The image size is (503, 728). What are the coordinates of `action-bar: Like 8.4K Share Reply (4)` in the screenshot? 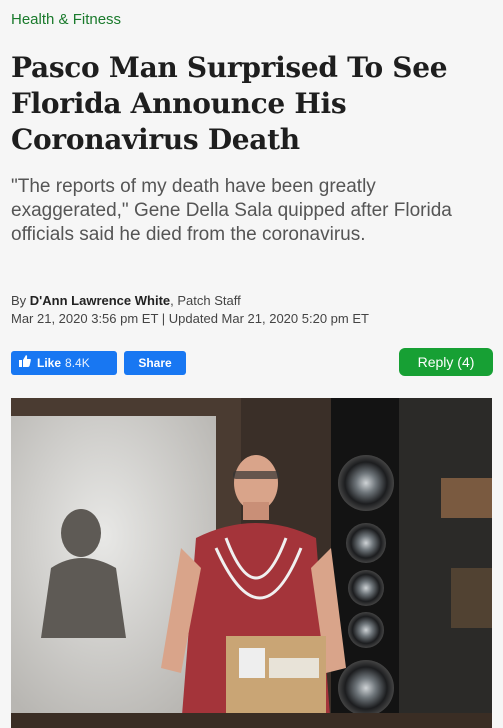 It's located at (251, 363).